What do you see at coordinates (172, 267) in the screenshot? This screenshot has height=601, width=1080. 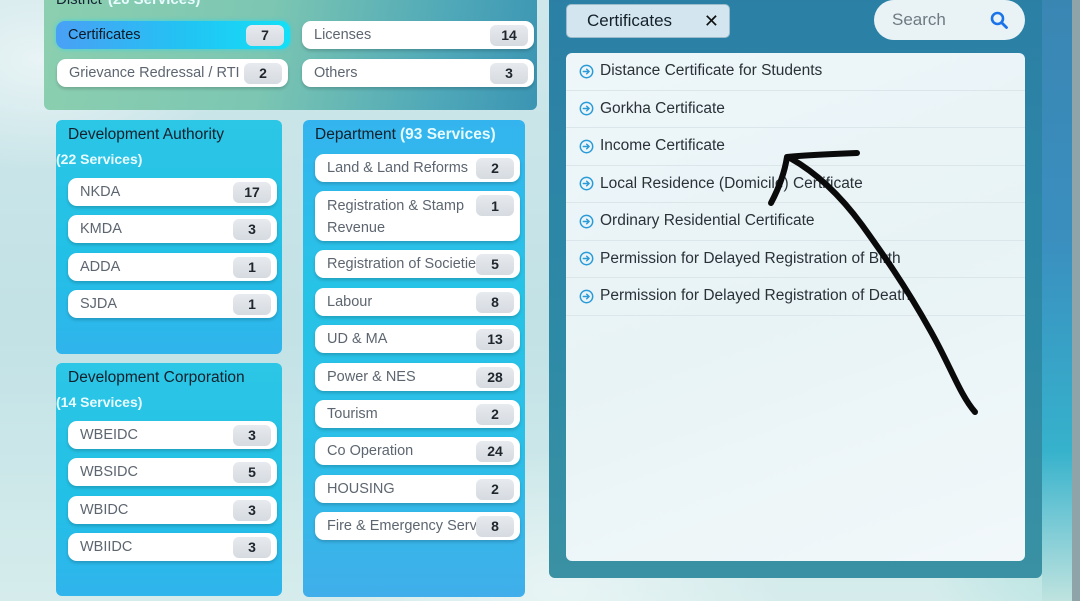 I see `category-adda: ADDA 1` at bounding box center [172, 267].